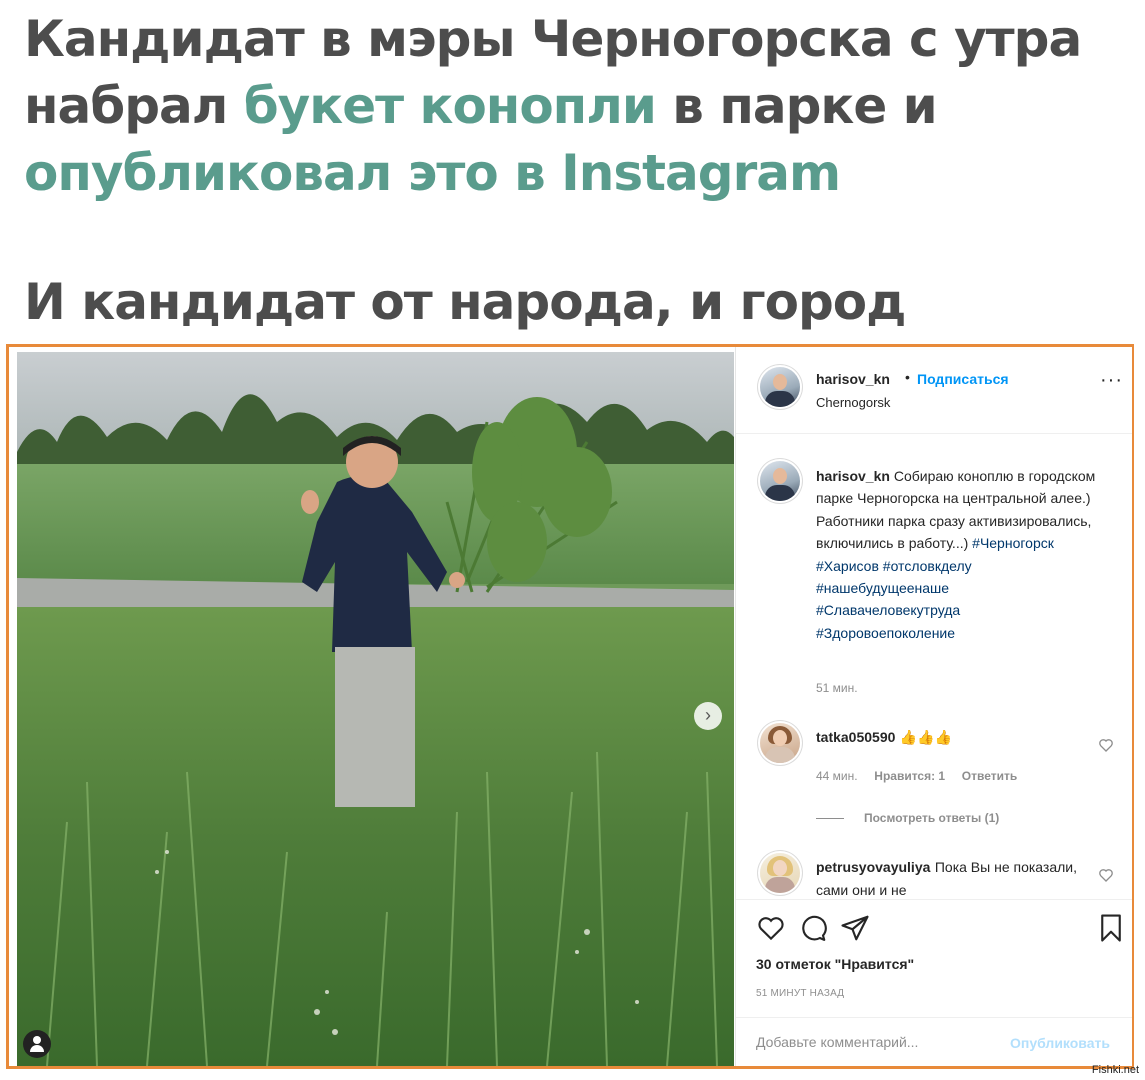 The height and width of the screenshot is (1080, 1145). I want to click on hashtag: #Черногорск, so click(1013, 543).